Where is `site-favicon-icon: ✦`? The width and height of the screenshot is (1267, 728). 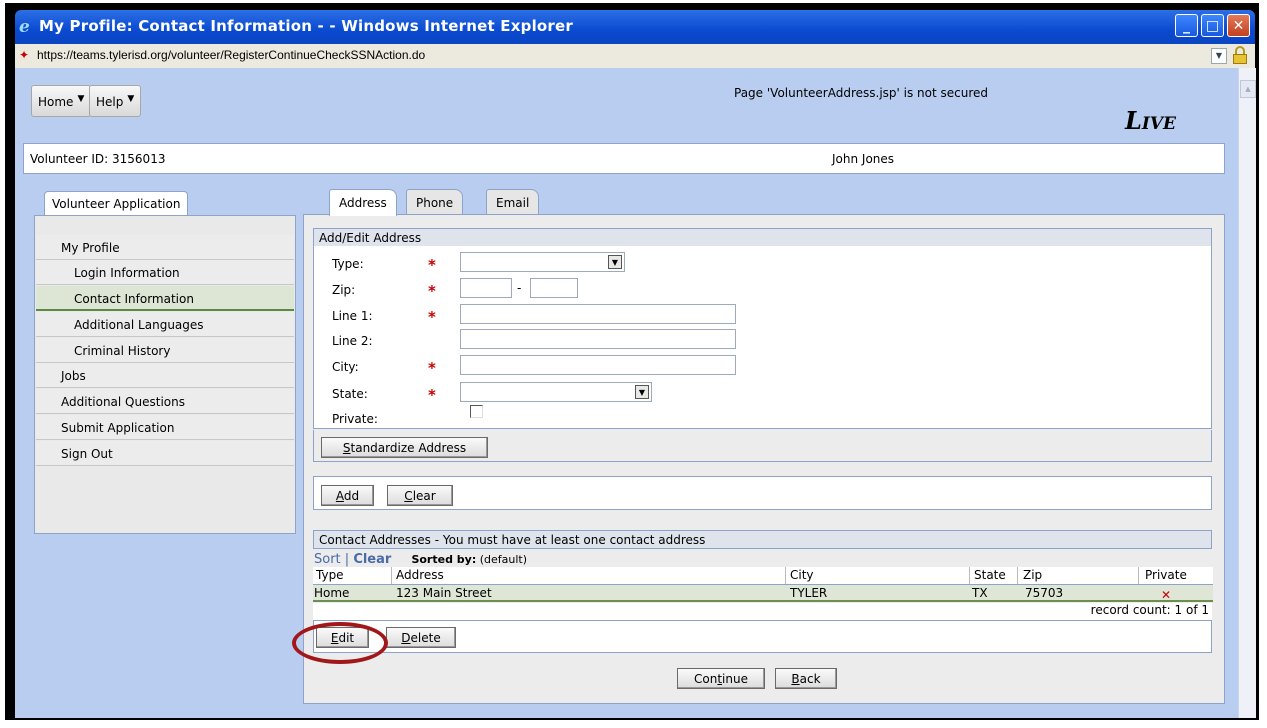 site-favicon-icon: ✦ is located at coordinates (24, 55).